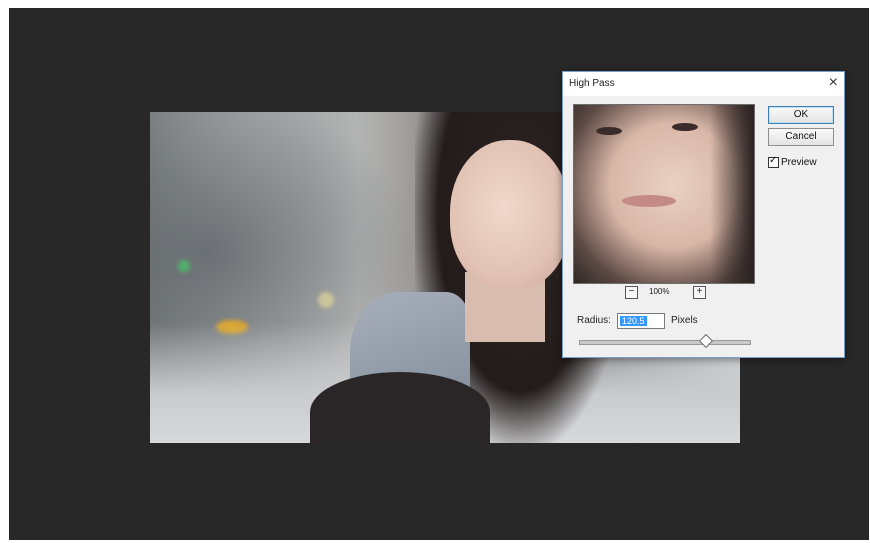 The width and height of the screenshot is (870, 543). What do you see at coordinates (594, 320) in the screenshot?
I see `radius-label: Radius:` at bounding box center [594, 320].